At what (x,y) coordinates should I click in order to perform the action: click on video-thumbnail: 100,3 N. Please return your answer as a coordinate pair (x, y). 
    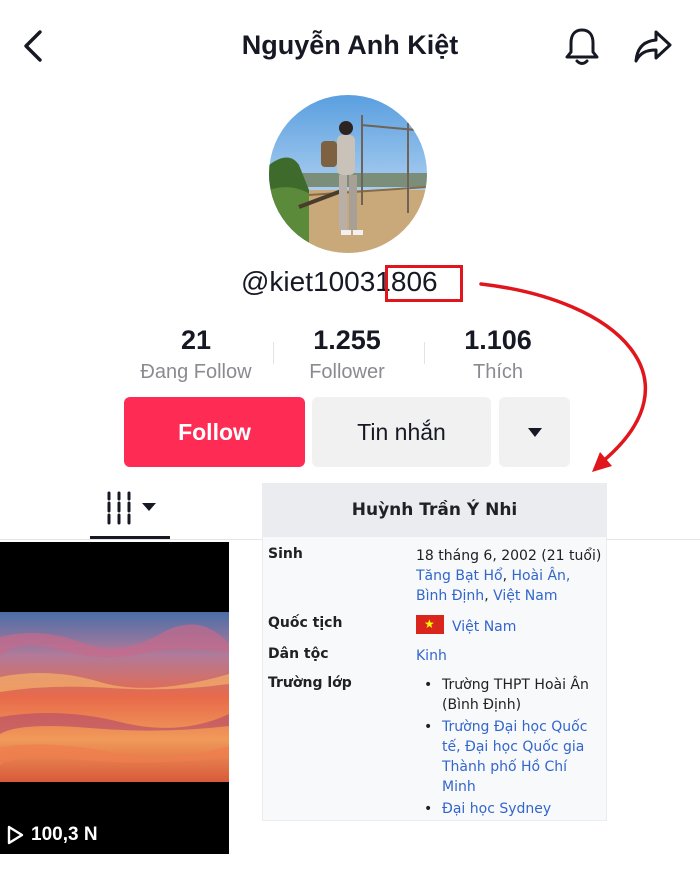
    Looking at the image, I should click on (114, 698).